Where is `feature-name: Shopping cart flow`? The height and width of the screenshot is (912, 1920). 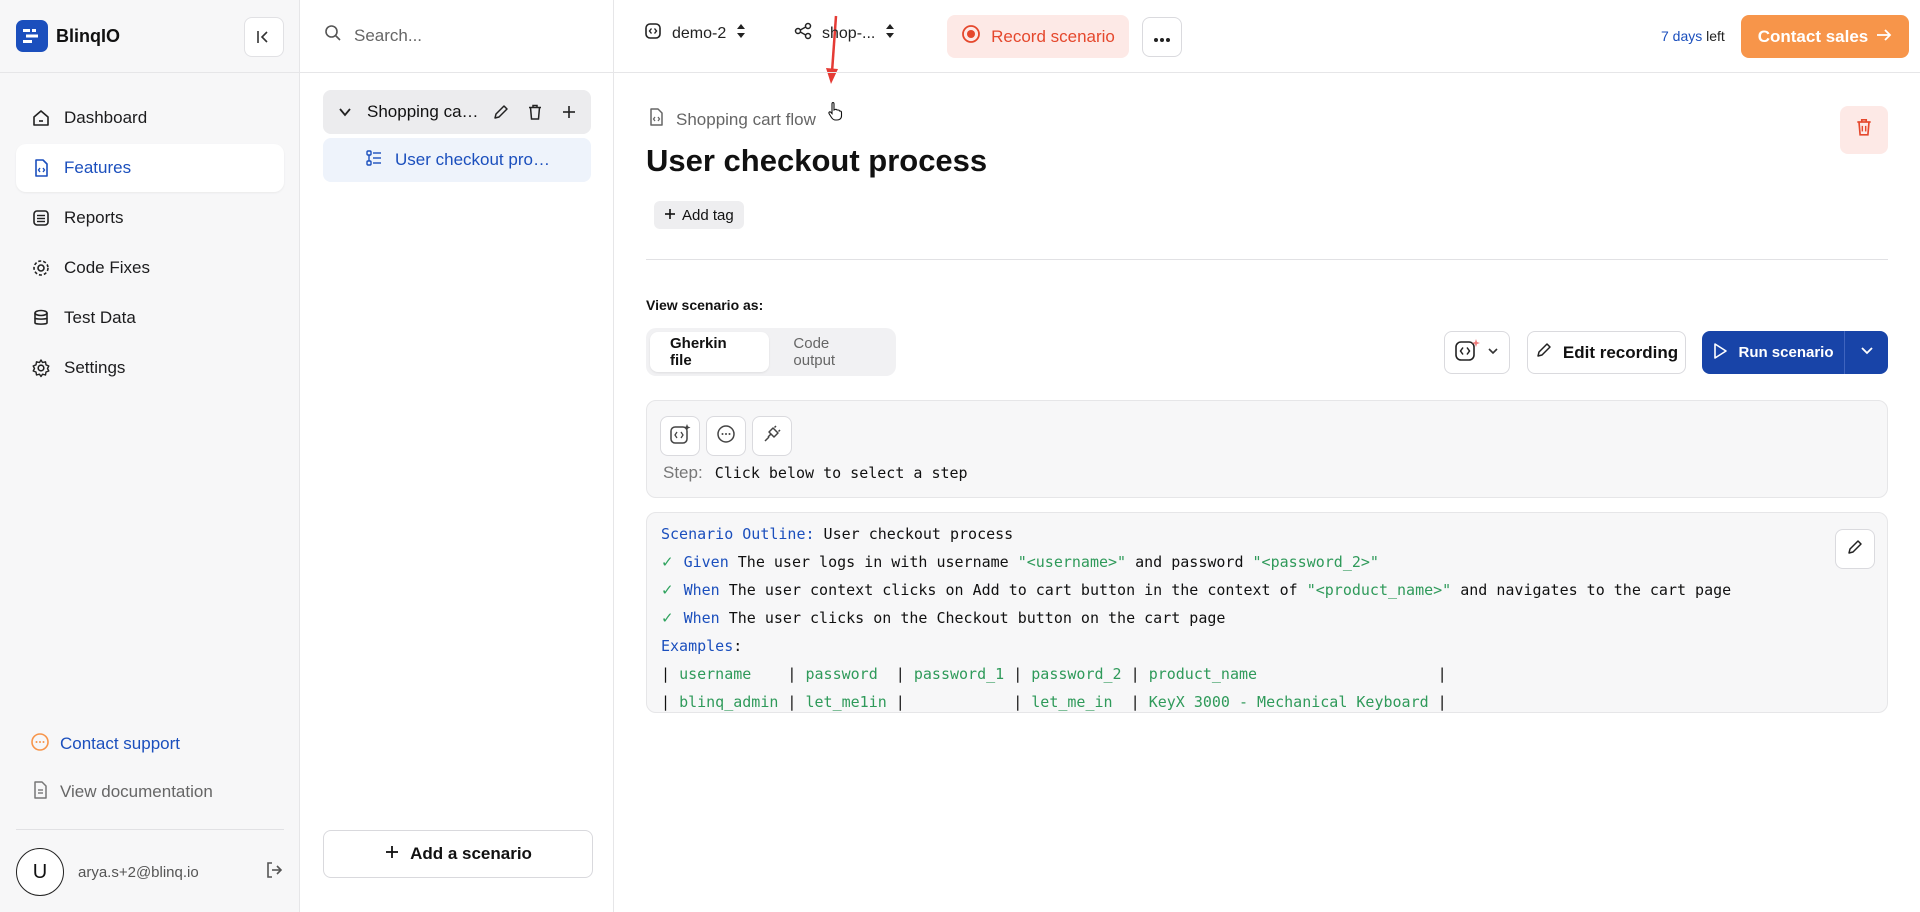 feature-name: Shopping cart flow is located at coordinates (423, 111).